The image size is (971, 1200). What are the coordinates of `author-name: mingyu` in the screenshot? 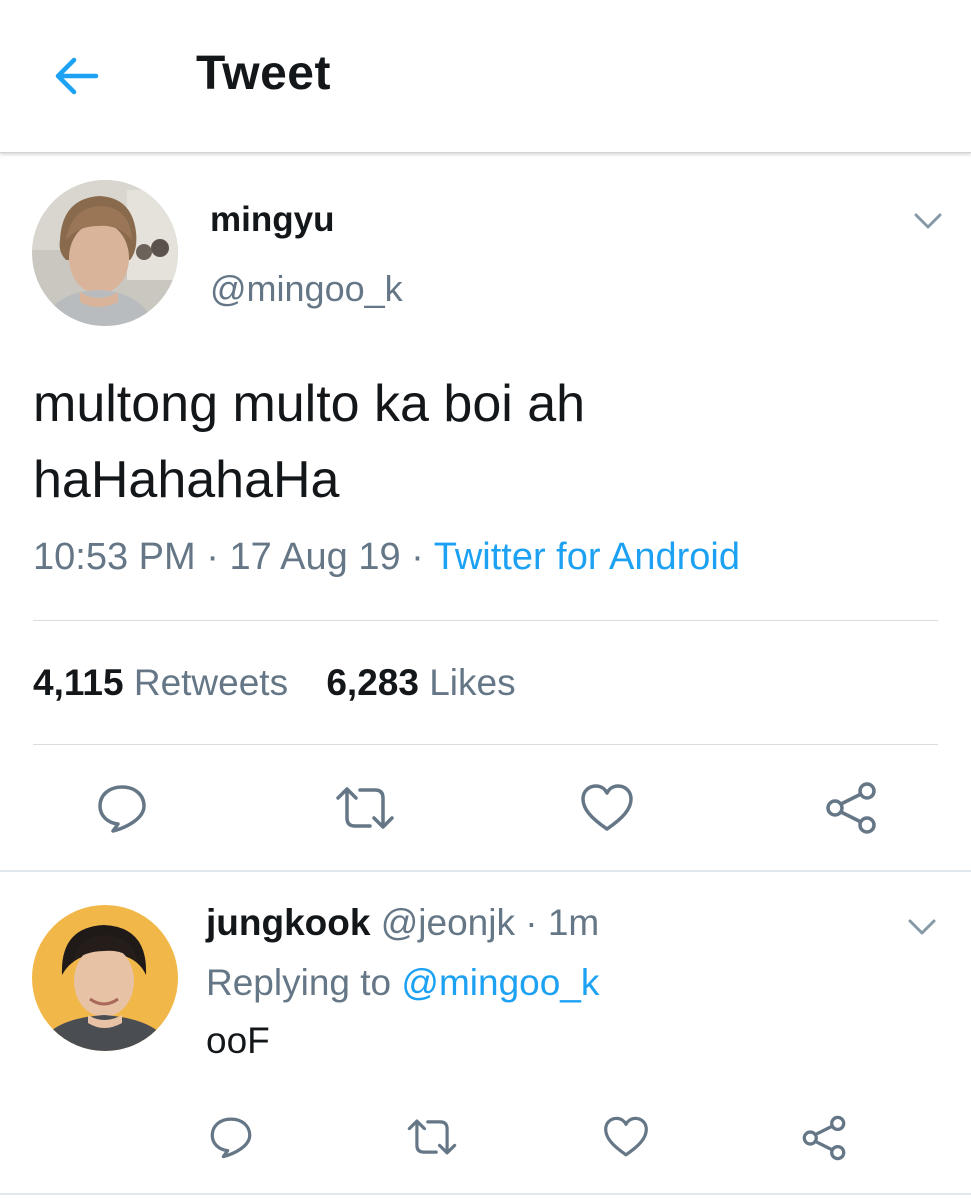 It's located at (272, 220).